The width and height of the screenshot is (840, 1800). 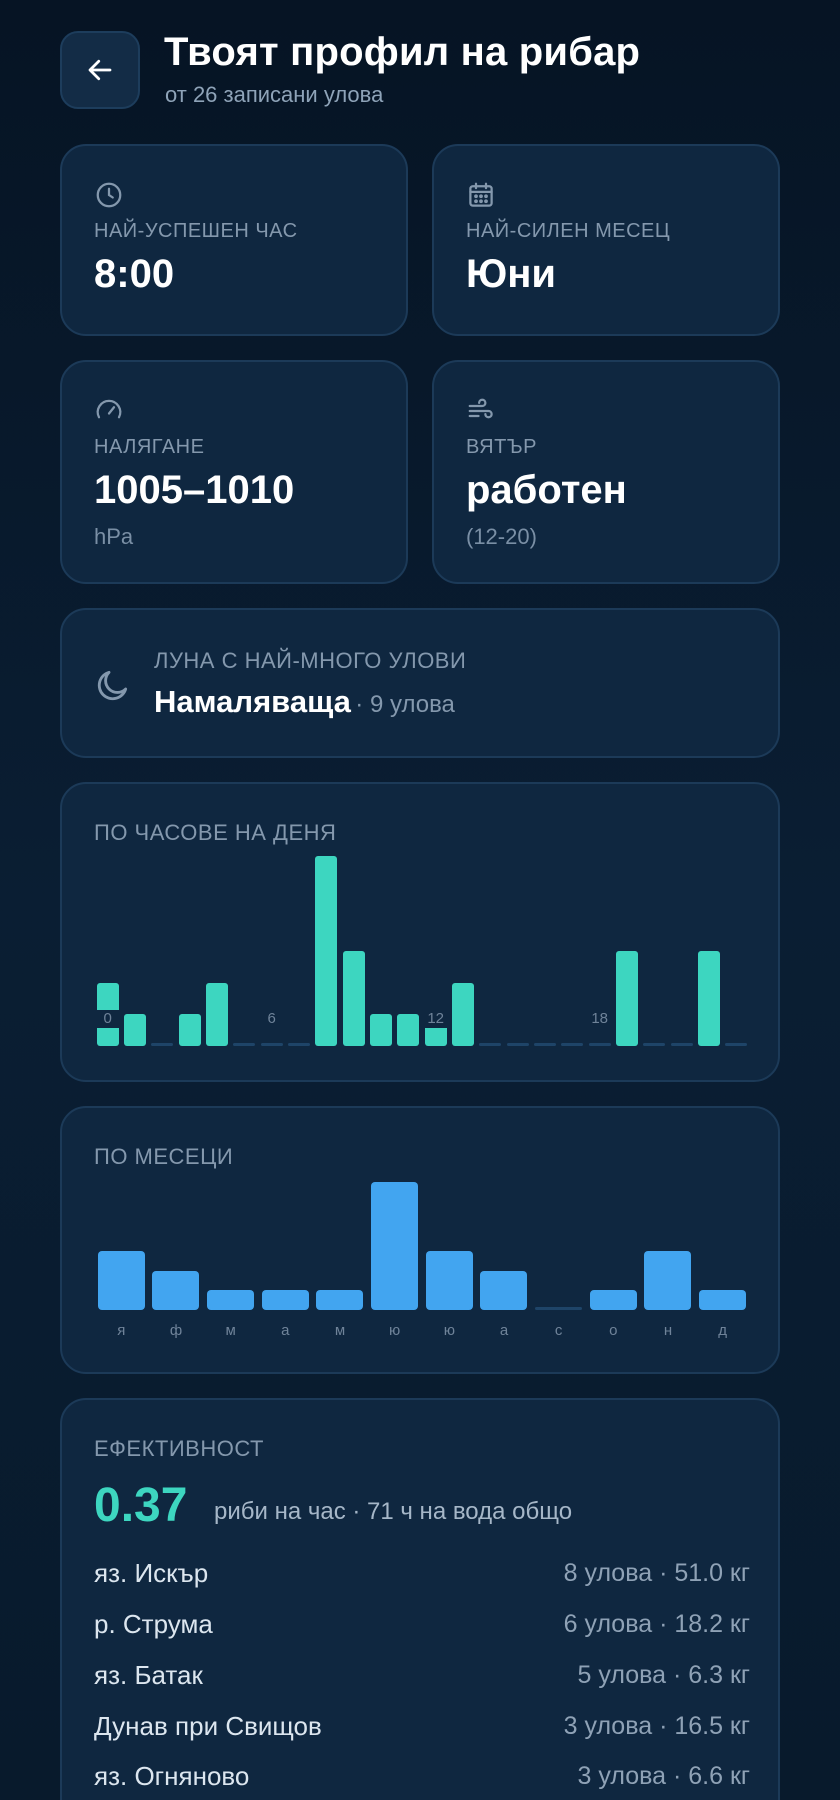 What do you see at coordinates (196, 231) in the screenshot?
I see `best-hour-label: НАЙ-УСПЕШЕН ЧАС` at bounding box center [196, 231].